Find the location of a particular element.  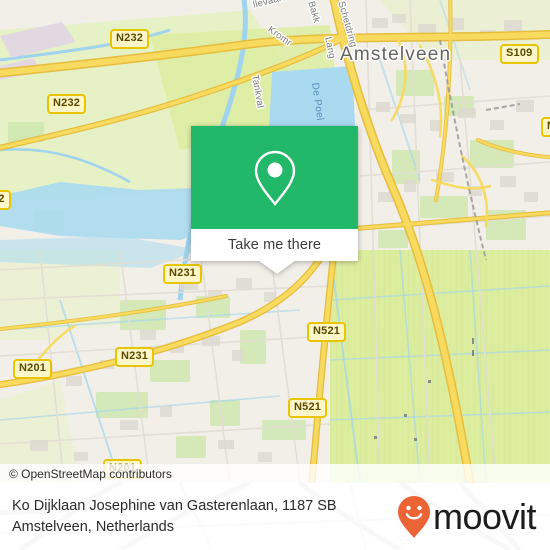

callout-tail is located at coordinates (277, 267).